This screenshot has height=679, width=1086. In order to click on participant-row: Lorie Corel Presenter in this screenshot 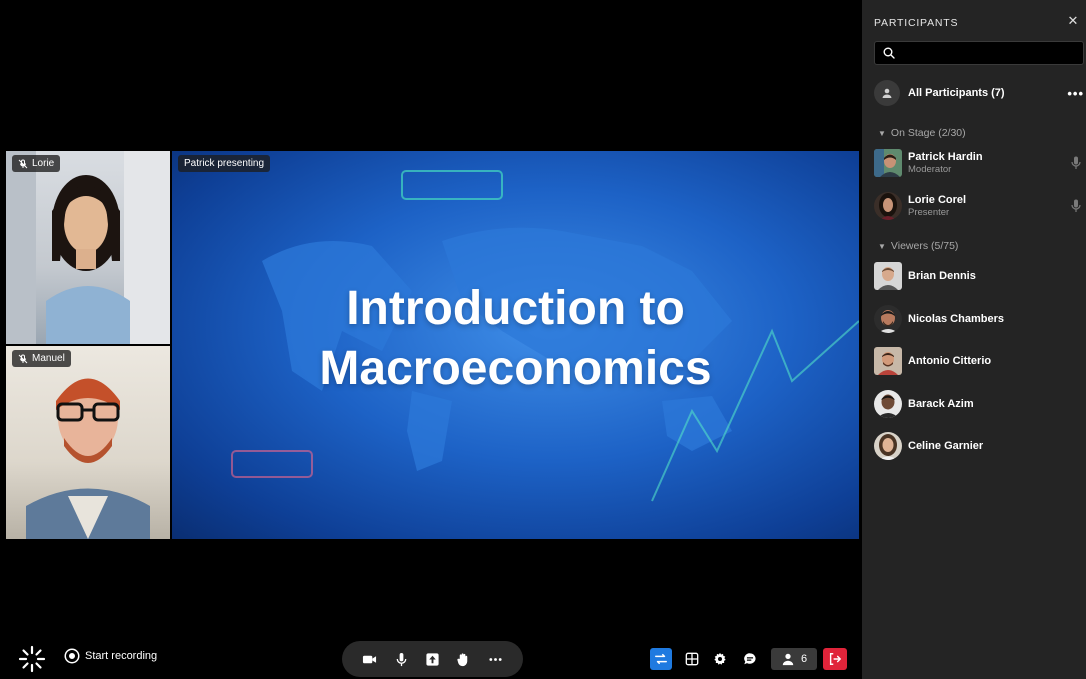, I will do `click(979, 206)`.